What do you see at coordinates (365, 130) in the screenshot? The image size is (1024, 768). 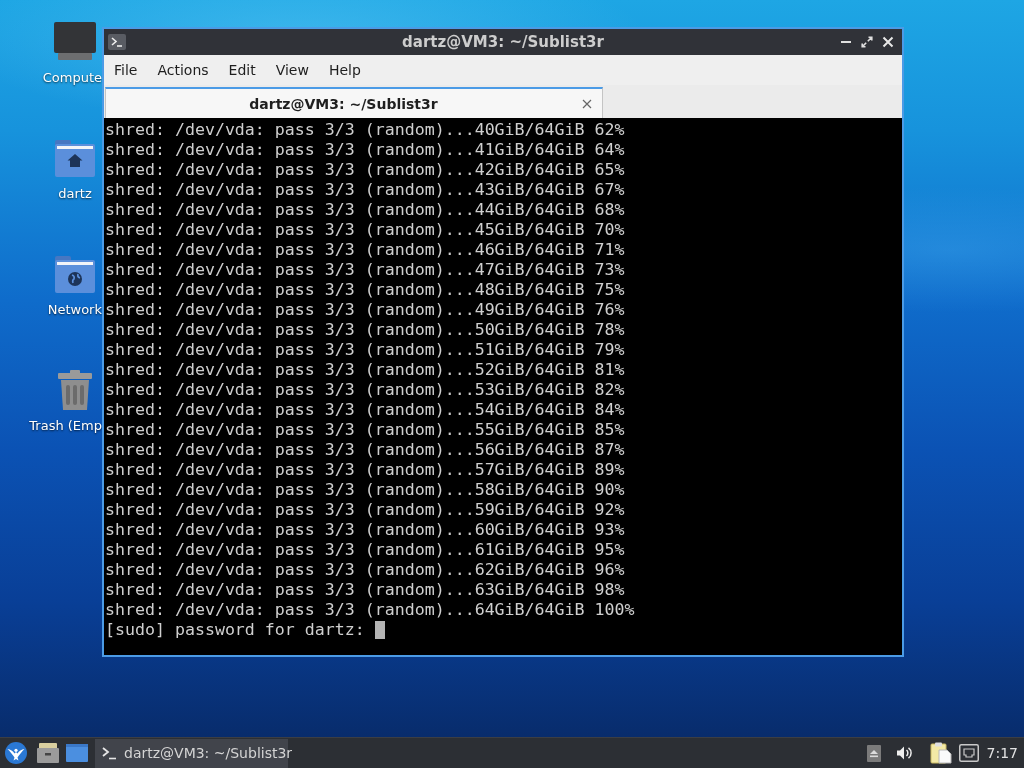 I see `terminal-line: shred: /dev/vda: pass 3/3 (random)...40GiB/64GiB 62%` at bounding box center [365, 130].